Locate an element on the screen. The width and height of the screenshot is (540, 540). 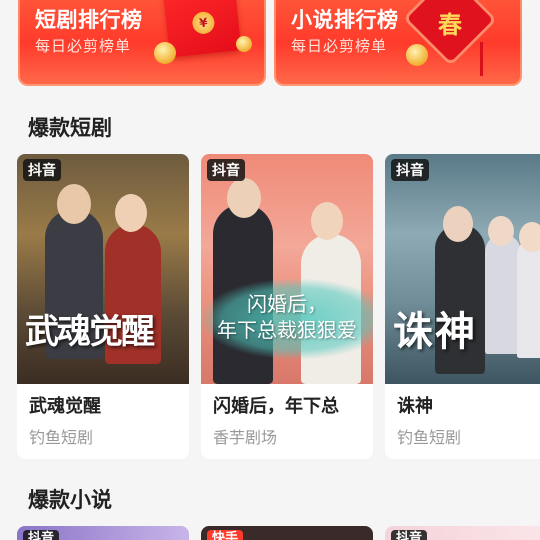
drama-name: 诛神 is located at coordinates (415, 406).